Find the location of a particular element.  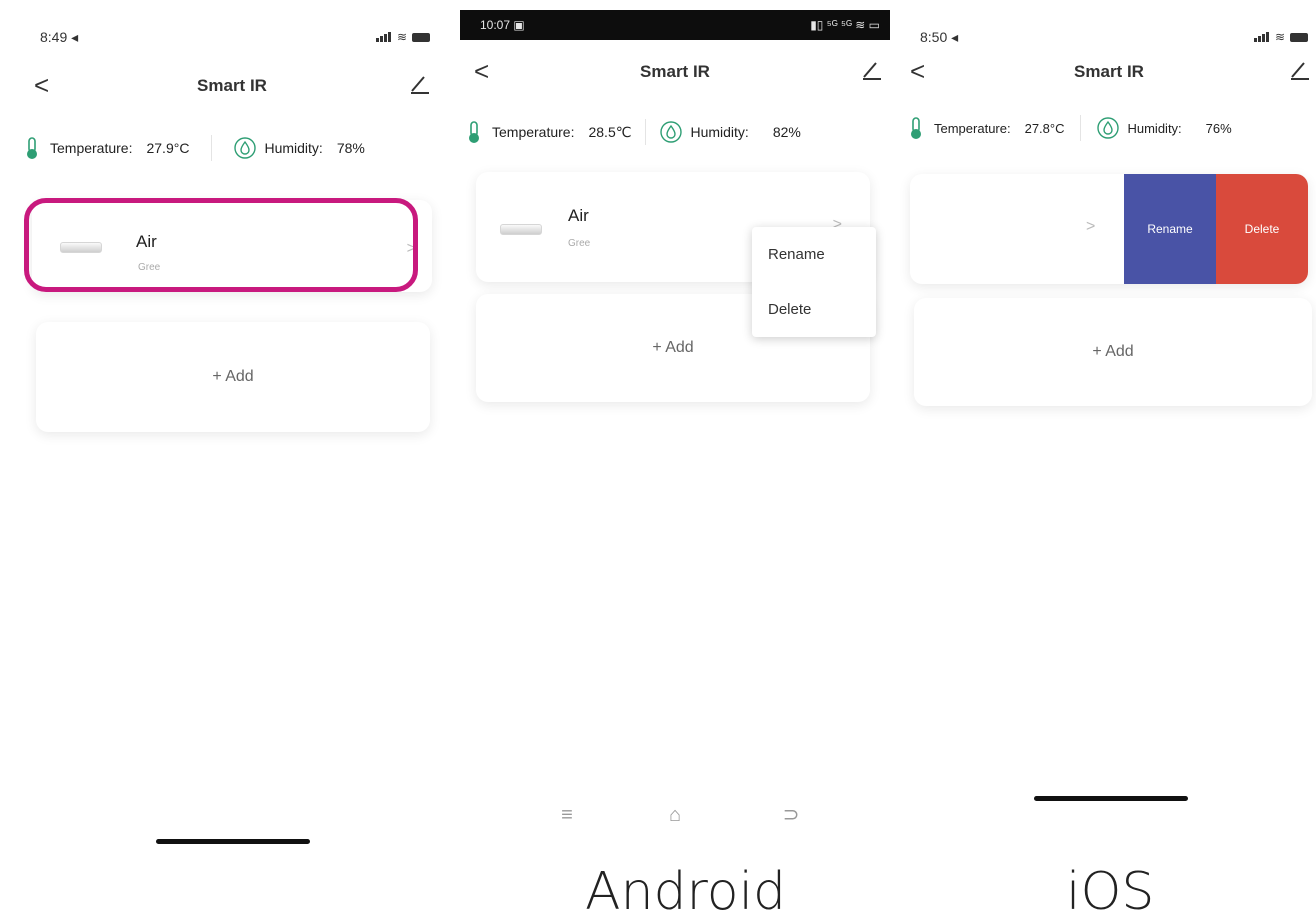

notification-icon: ▣ is located at coordinates (519, 25).